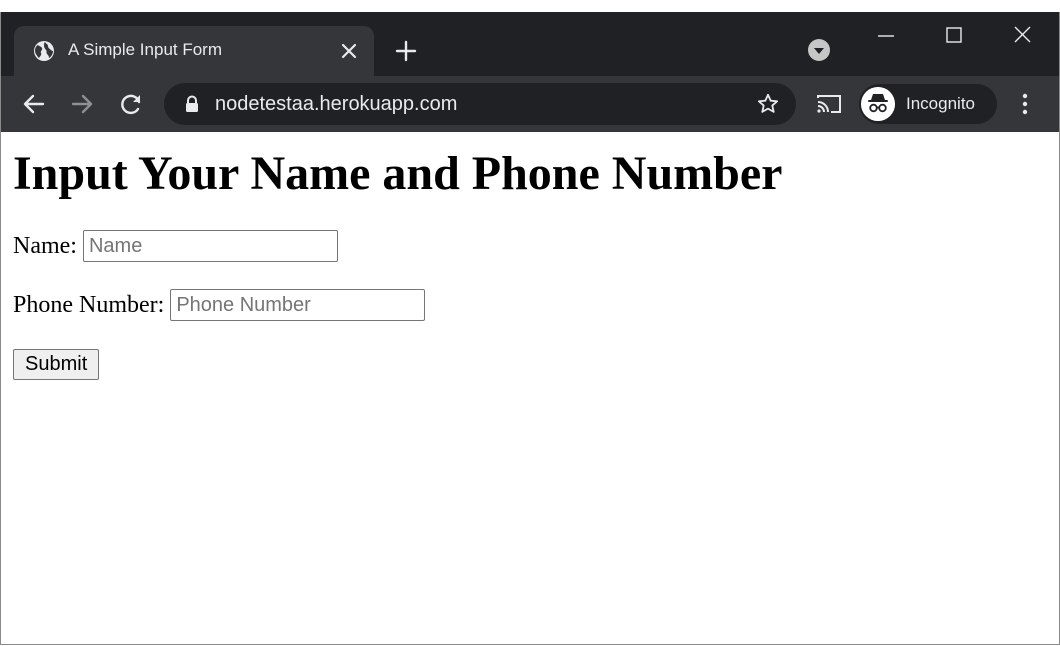 This screenshot has width=1060, height=646. Describe the element at coordinates (886, 36) in the screenshot. I see `minimize-icon` at that location.